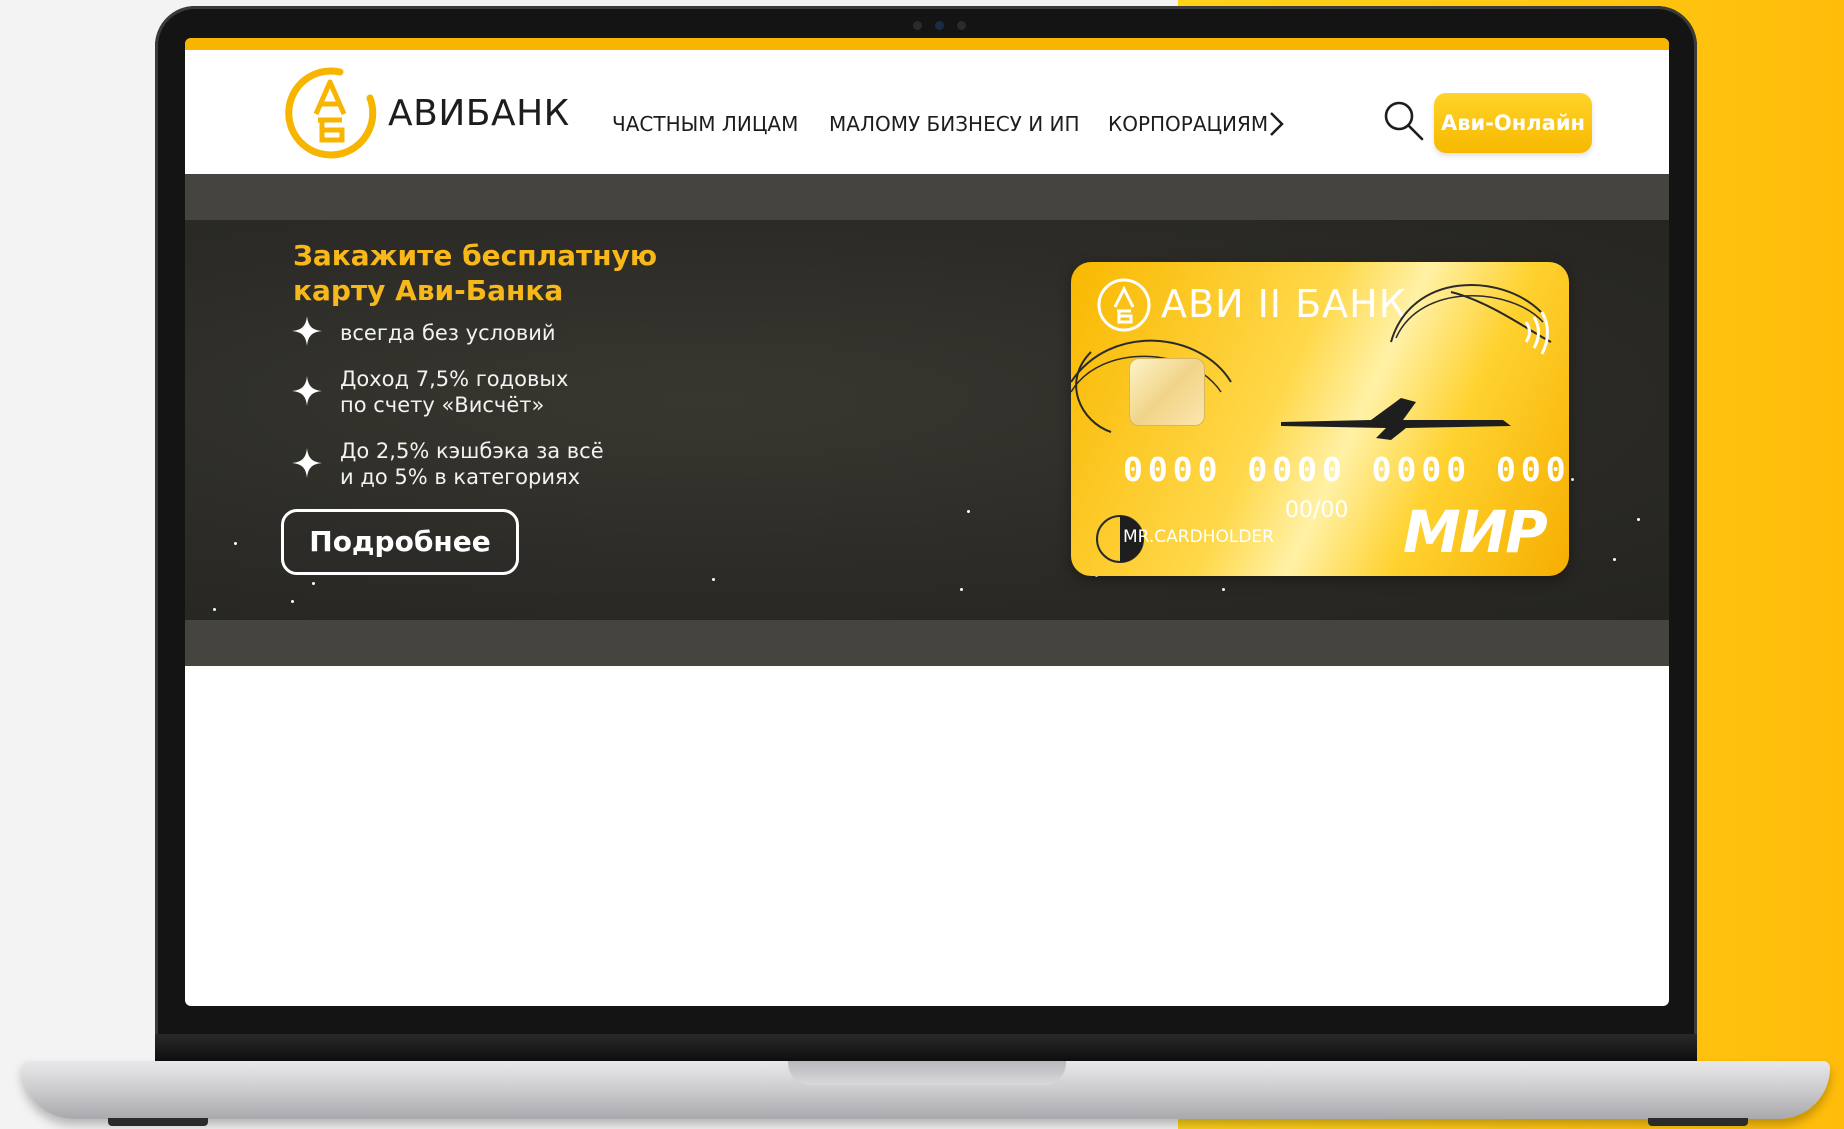  What do you see at coordinates (954, 124) in the screenshot?
I see `nav-item-small-business: МАЛОМУ БИЗНЕСУ И ИП` at bounding box center [954, 124].